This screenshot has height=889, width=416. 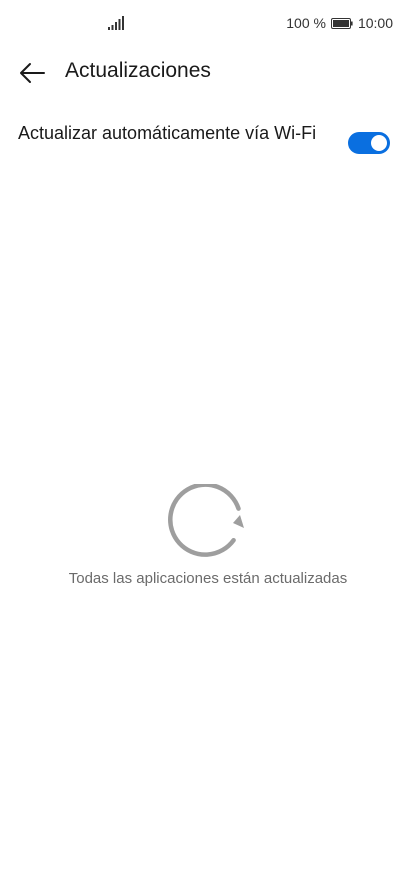 I want to click on signal-icon, so click(x=116, y=23).